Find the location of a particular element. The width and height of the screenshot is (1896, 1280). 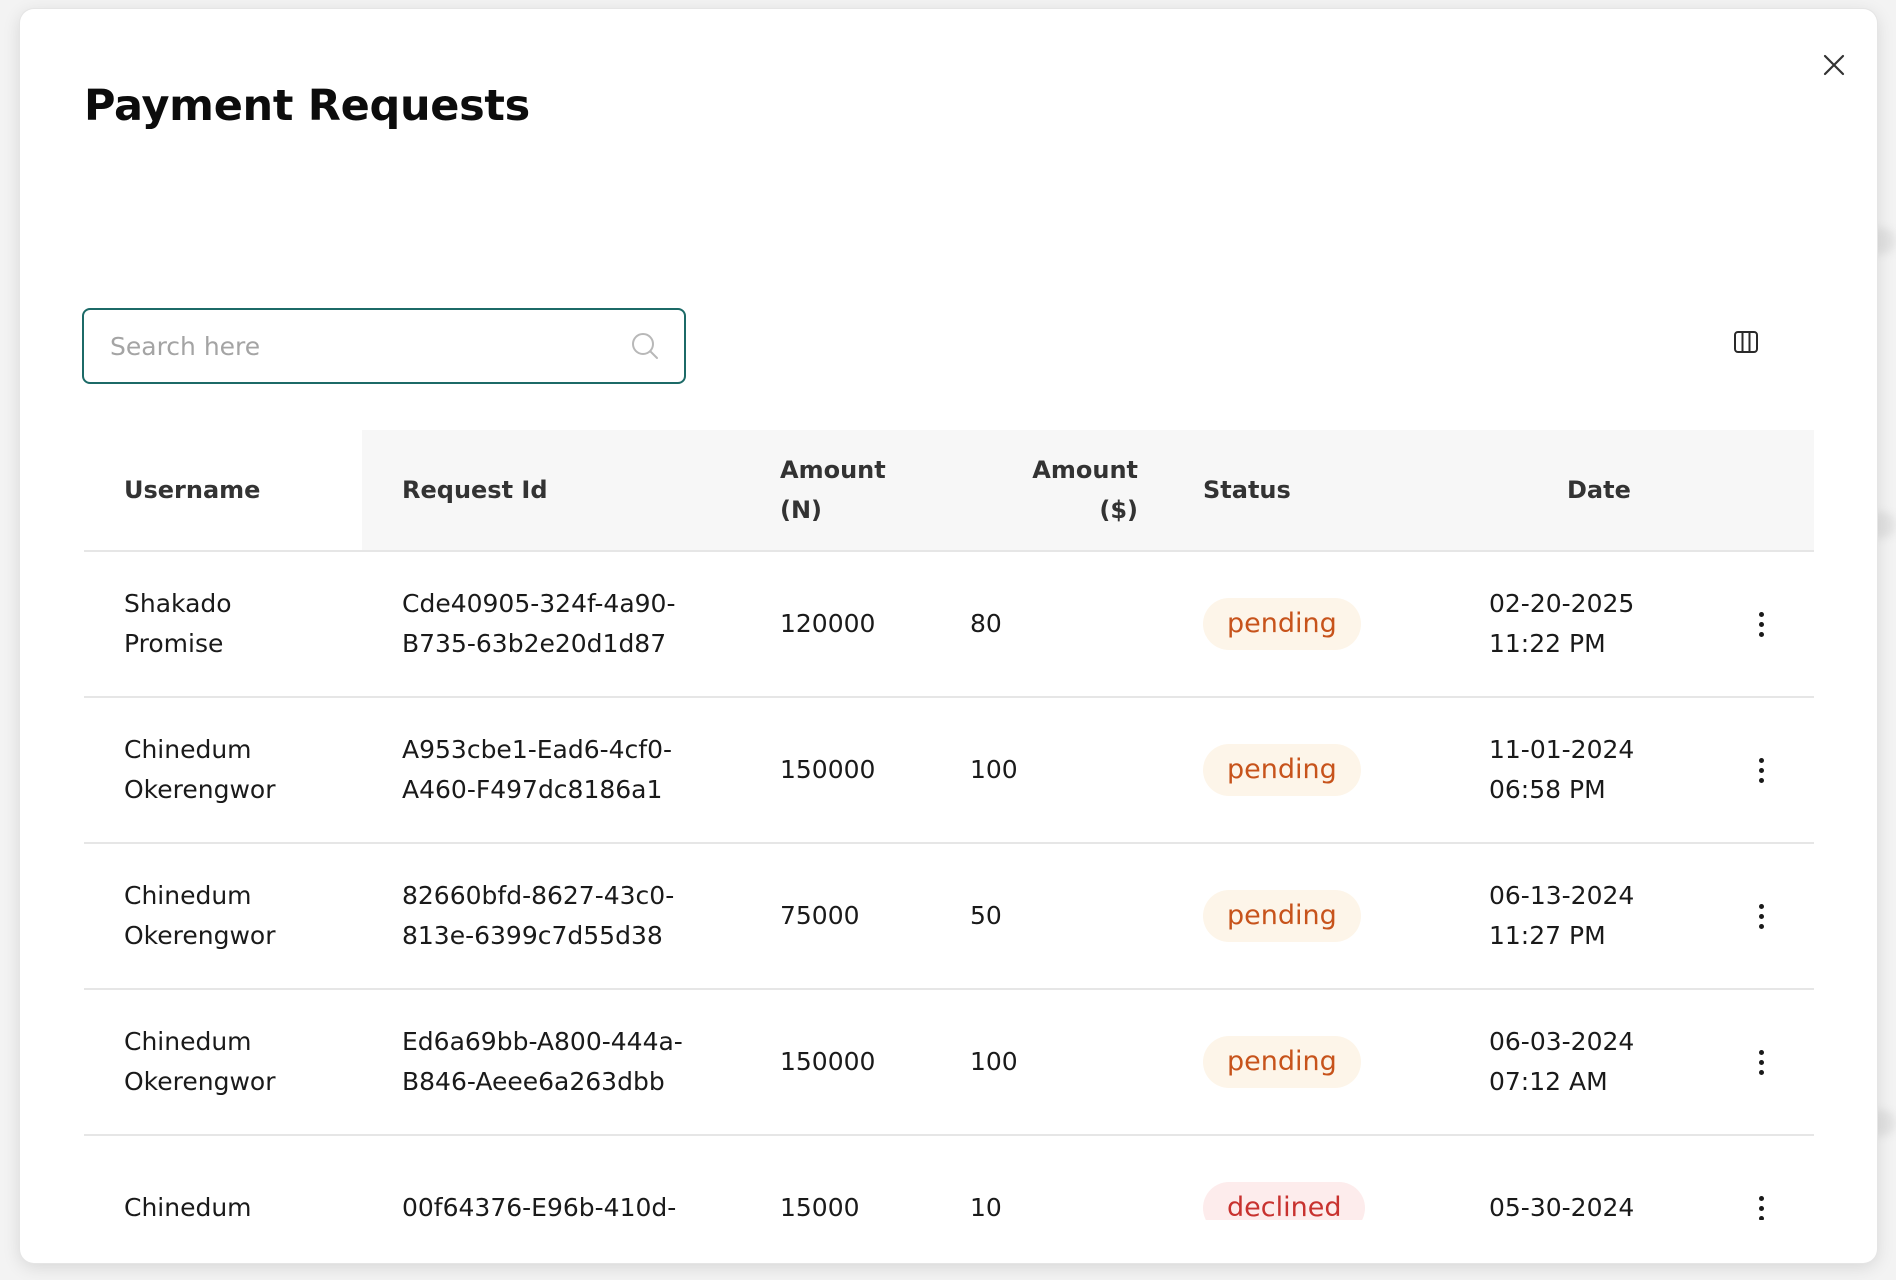

amount-n-header-line1: Amount is located at coordinates (833, 470).